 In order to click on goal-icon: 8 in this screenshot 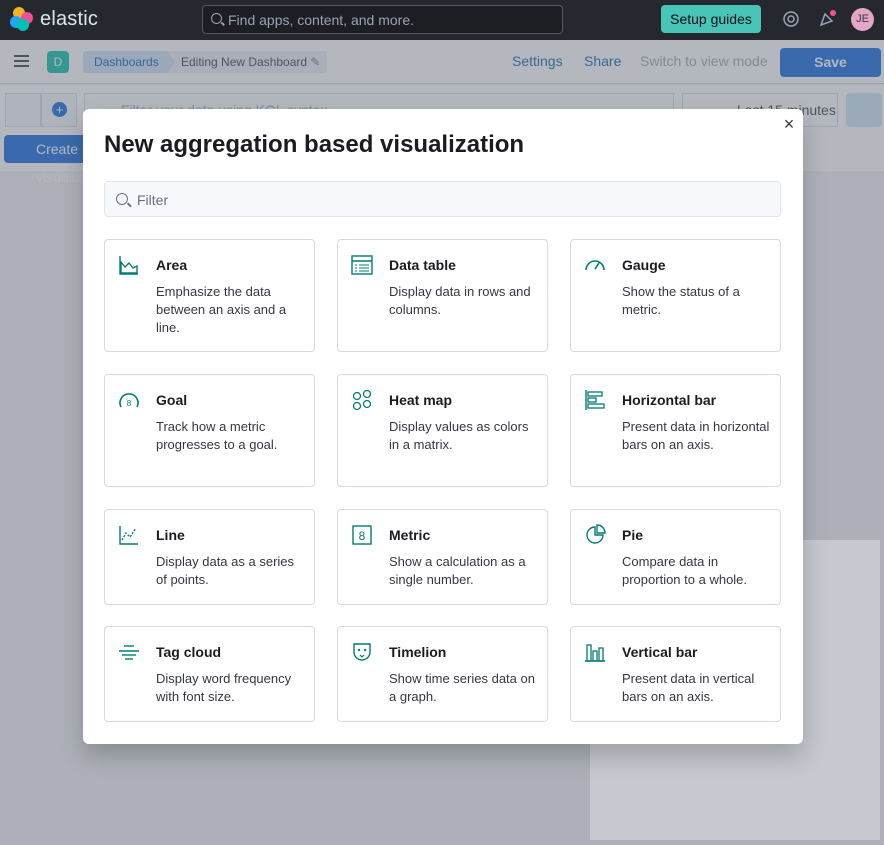, I will do `click(129, 400)`.